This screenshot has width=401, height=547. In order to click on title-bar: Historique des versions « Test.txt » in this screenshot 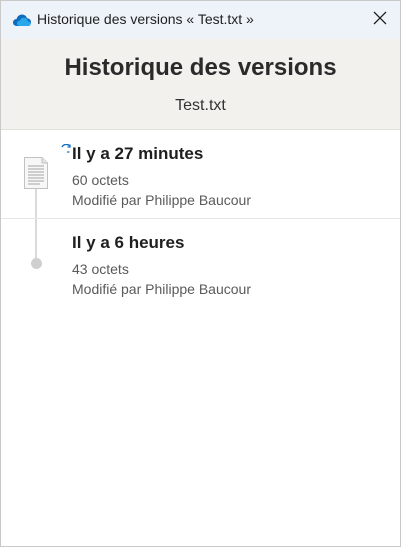, I will do `click(200, 20)`.